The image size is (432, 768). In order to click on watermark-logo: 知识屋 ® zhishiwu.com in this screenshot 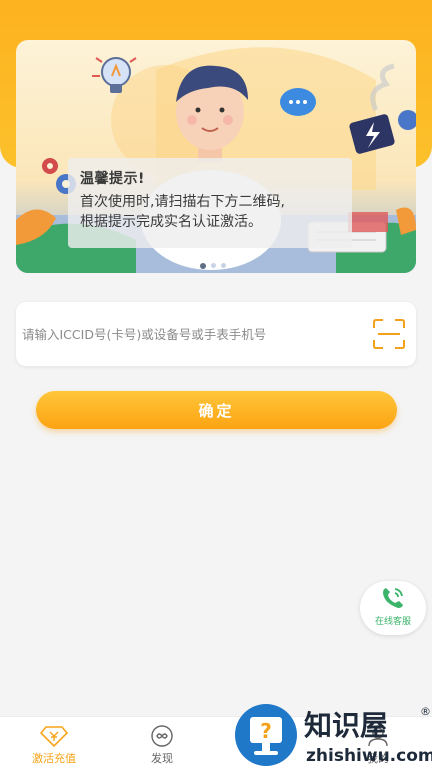, I will do `click(368, 735)`.